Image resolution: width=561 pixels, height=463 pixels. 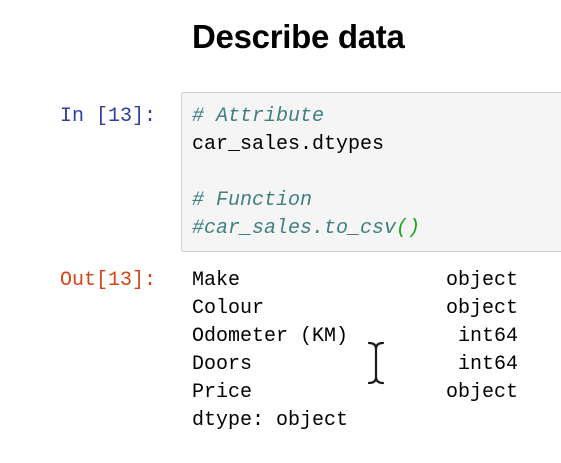 I want to click on code-line-to-csv: #car_sales.to_csv(), so click(x=306, y=229).